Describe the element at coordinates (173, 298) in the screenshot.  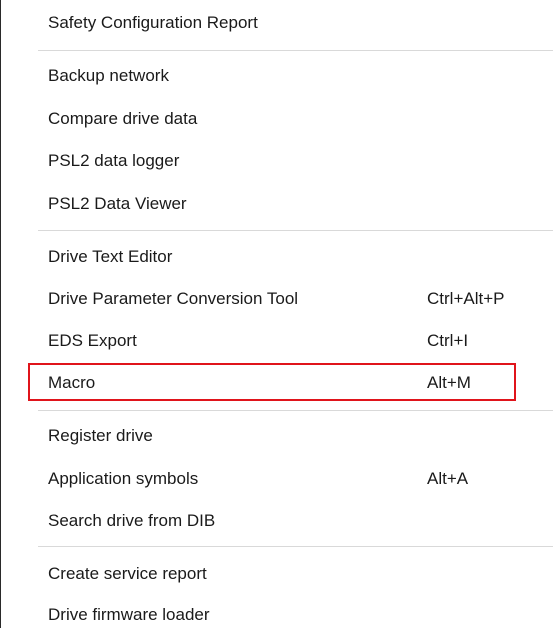
I see `menu-item-label: Drive Parameter Conversion Tool` at that location.